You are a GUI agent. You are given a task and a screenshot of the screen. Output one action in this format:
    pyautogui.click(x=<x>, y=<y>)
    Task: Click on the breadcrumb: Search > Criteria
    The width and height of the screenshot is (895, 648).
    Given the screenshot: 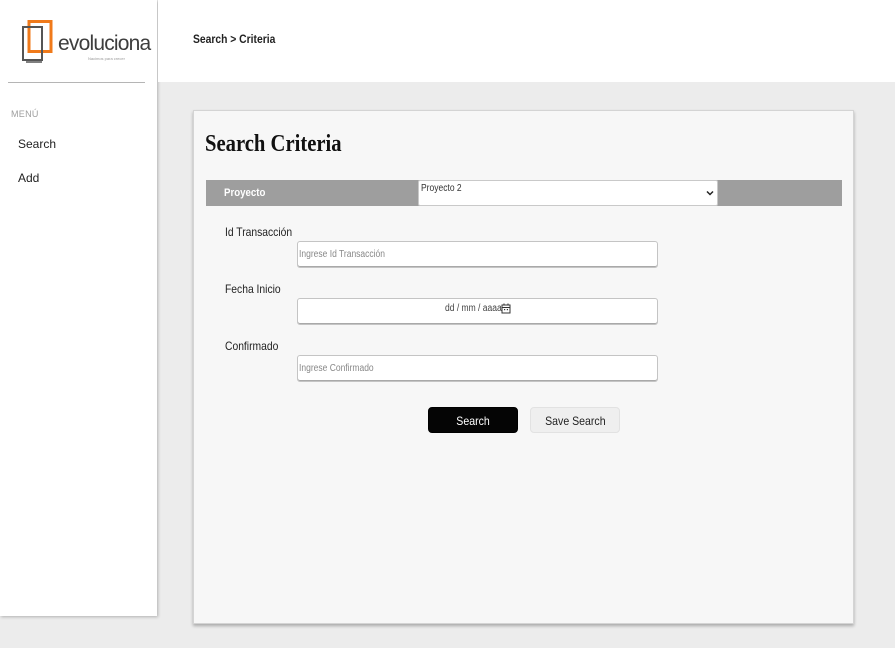 What is the action you would take?
    pyautogui.click(x=234, y=39)
    